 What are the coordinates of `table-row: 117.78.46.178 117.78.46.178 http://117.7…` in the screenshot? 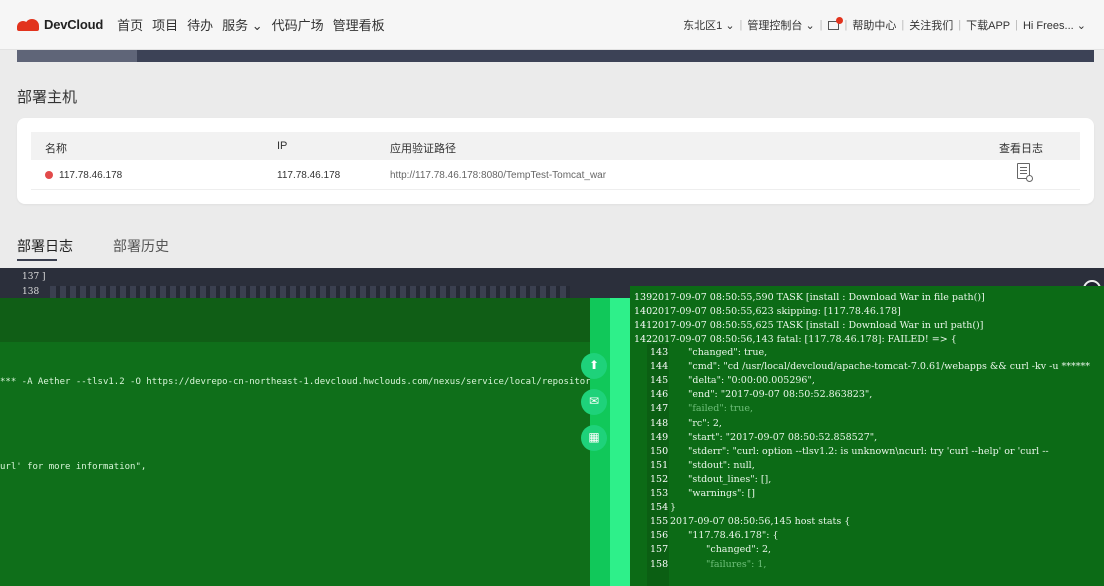 It's located at (555, 175).